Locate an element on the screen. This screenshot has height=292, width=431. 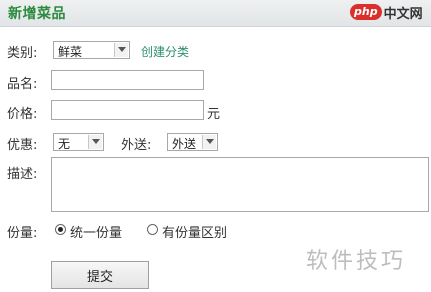
portion-option-differentiated: 有份量区别 is located at coordinates (195, 233).